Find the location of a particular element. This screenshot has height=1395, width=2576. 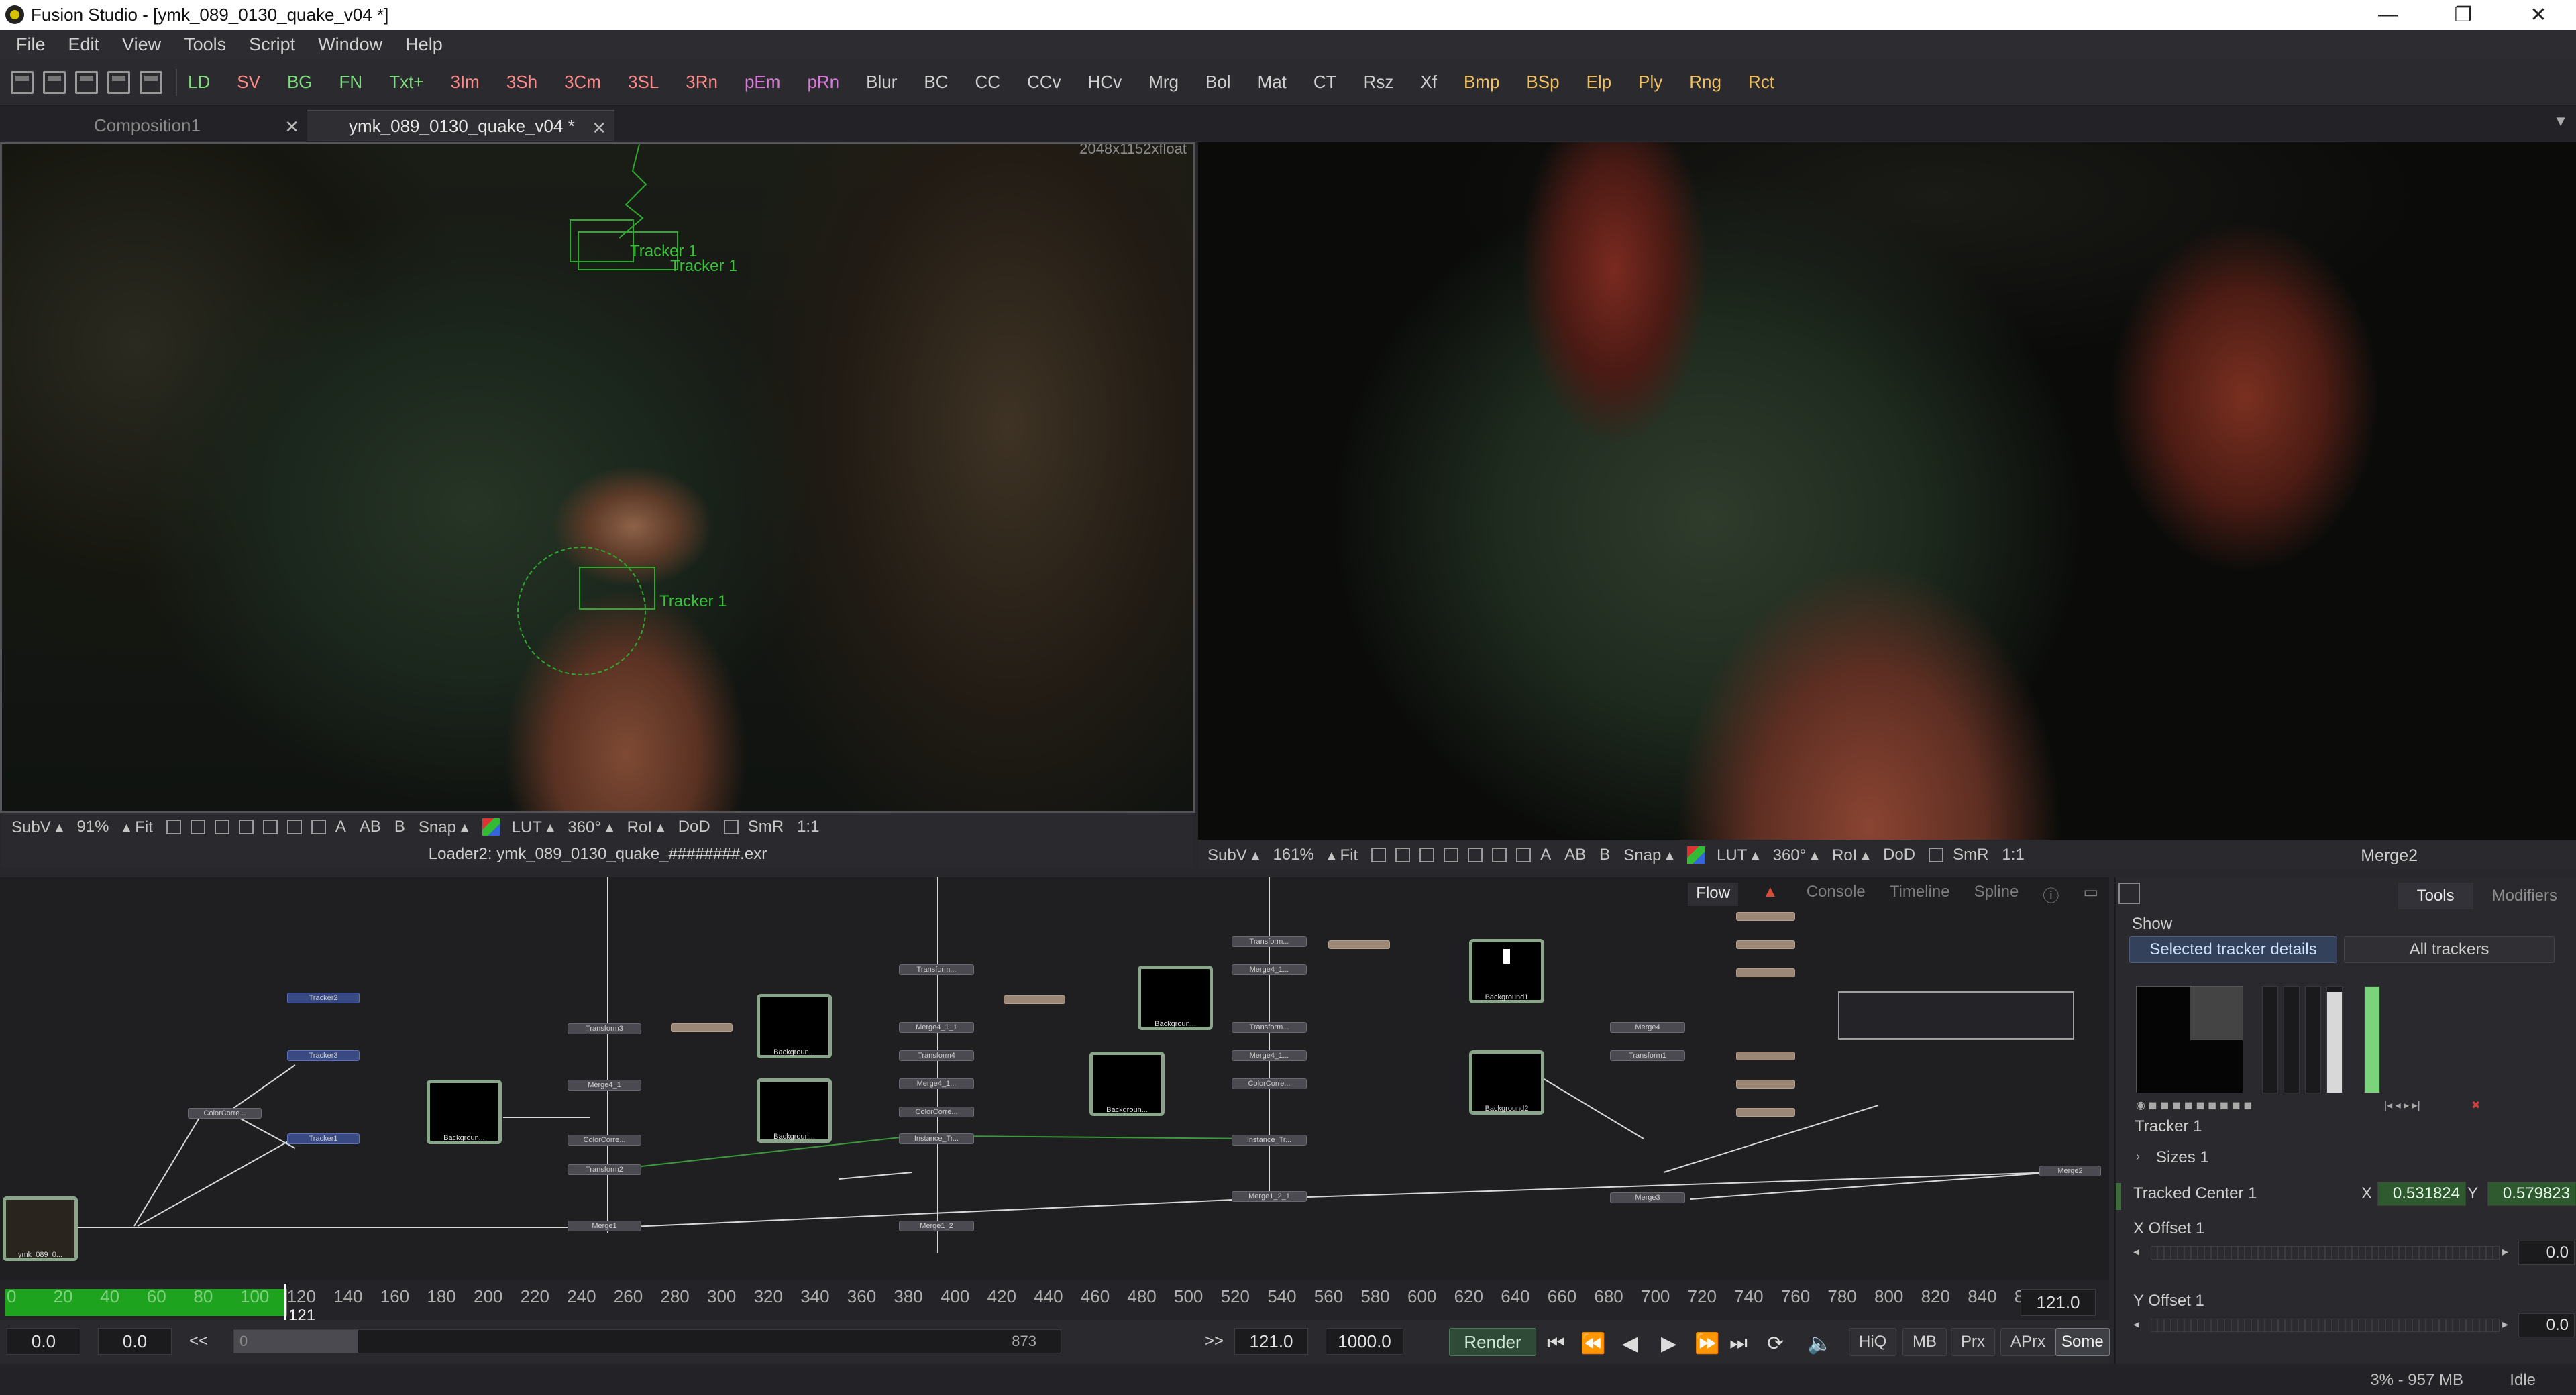

menu-view: View is located at coordinates (141, 44).